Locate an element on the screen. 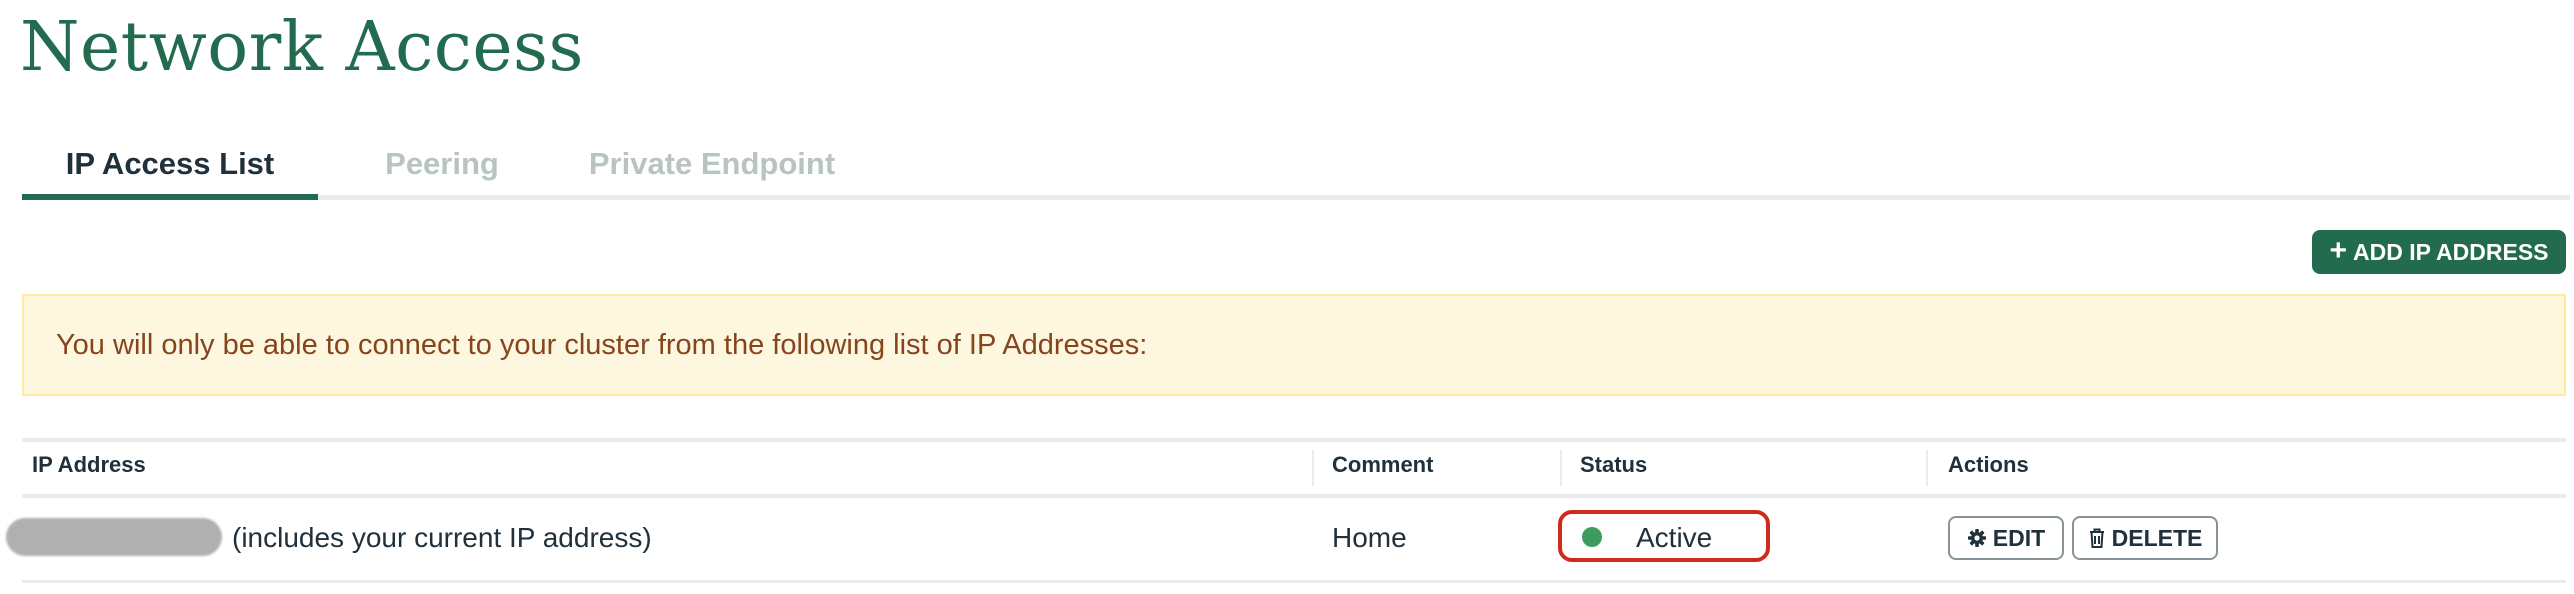  add-ip-address-button: + ADD IP ADDRESS is located at coordinates (2439, 252).